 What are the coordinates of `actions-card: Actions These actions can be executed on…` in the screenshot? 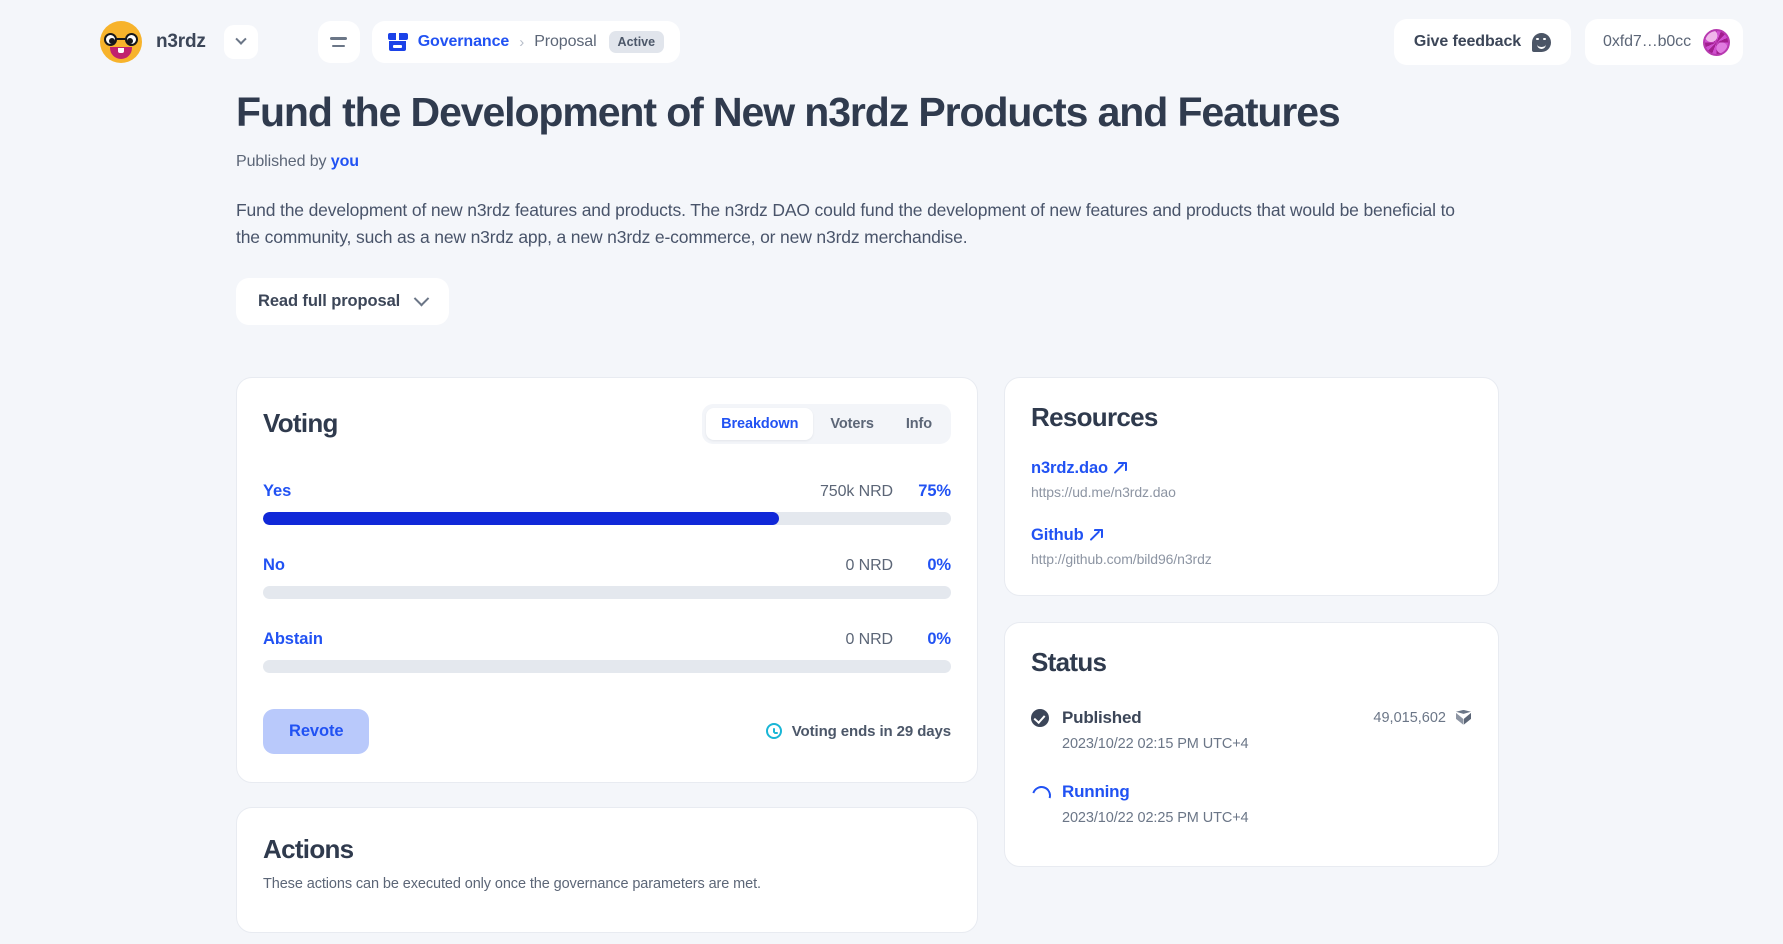 It's located at (607, 869).